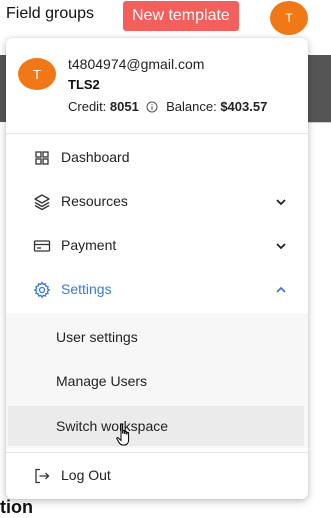 The image size is (331, 518). What do you see at coordinates (42, 476) in the screenshot?
I see `logout-icon` at bounding box center [42, 476].